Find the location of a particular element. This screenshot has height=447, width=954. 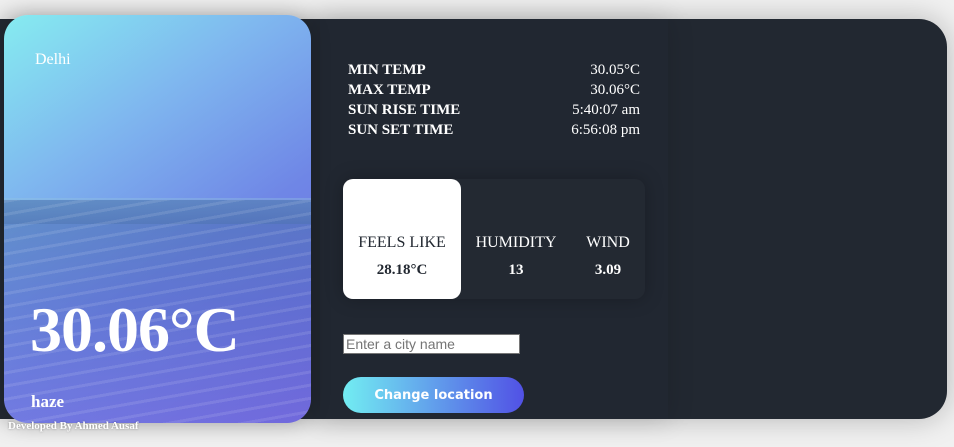

weather-condition: haze is located at coordinates (48, 401).